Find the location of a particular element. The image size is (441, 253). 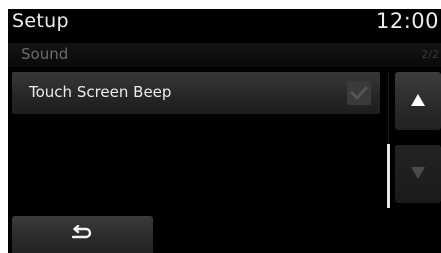

page-title: Setup is located at coordinates (40, 21).